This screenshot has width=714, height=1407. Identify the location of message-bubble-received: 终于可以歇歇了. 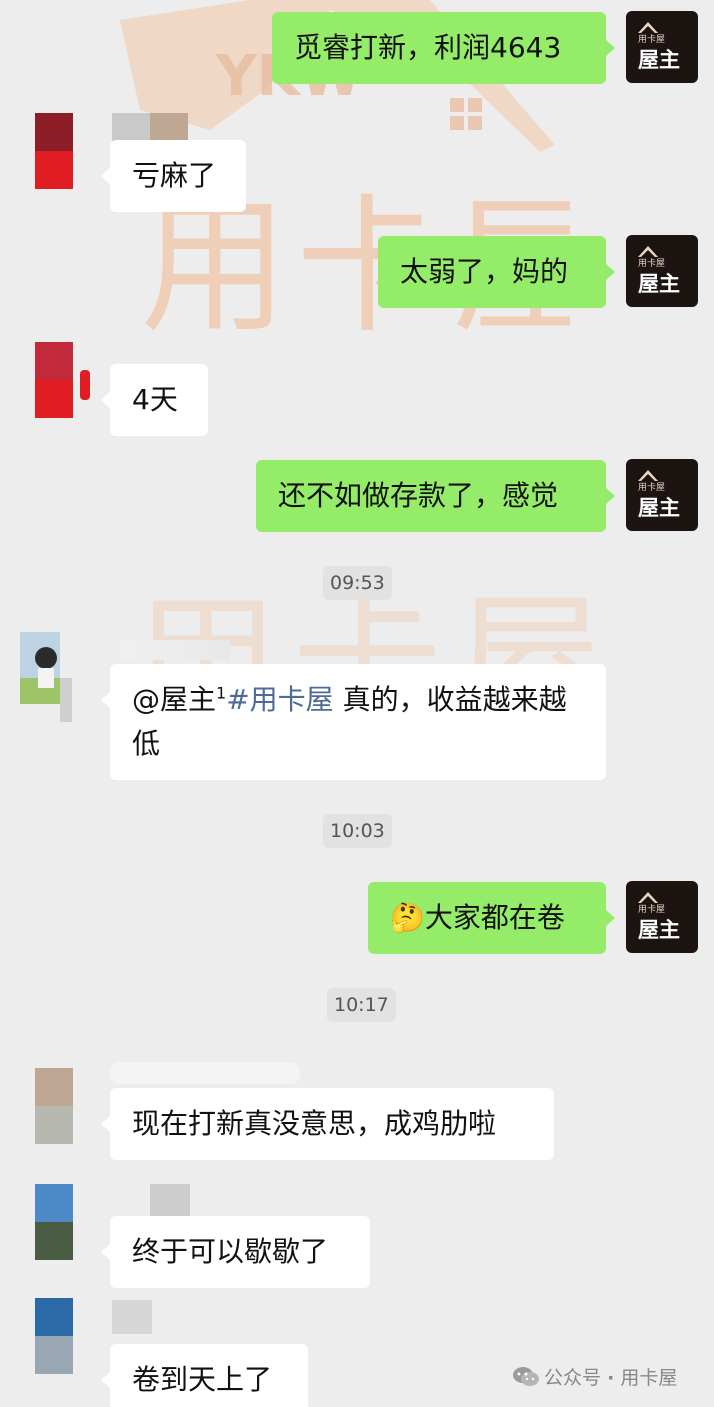
(240, 1252).